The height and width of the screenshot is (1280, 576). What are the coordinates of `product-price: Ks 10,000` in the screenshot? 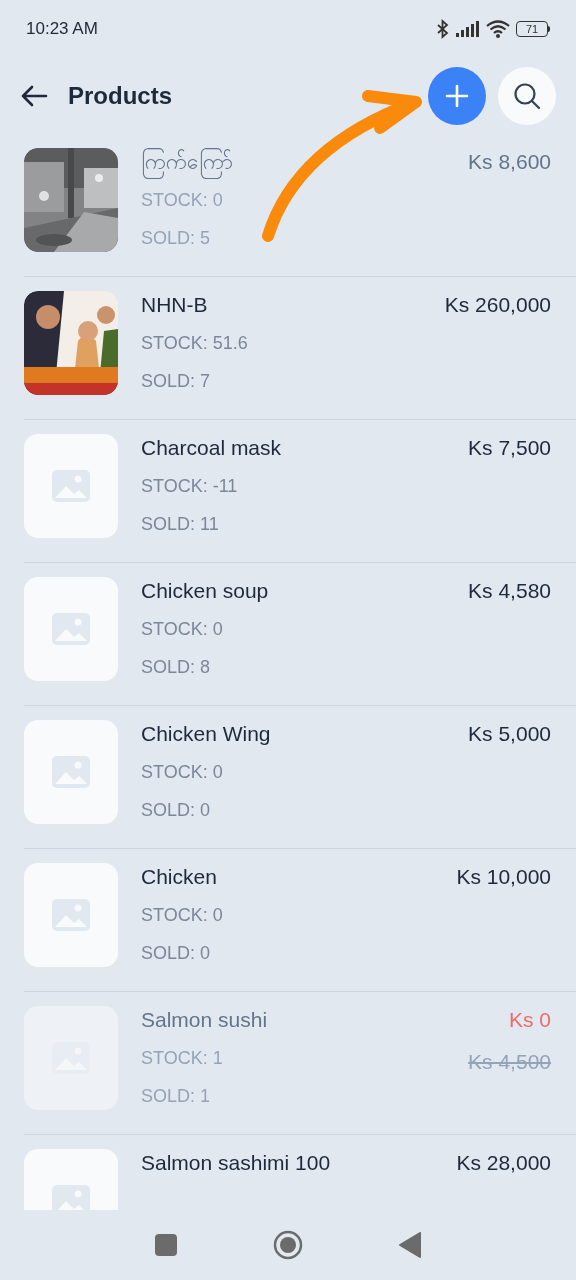 It's located at (503, 877).